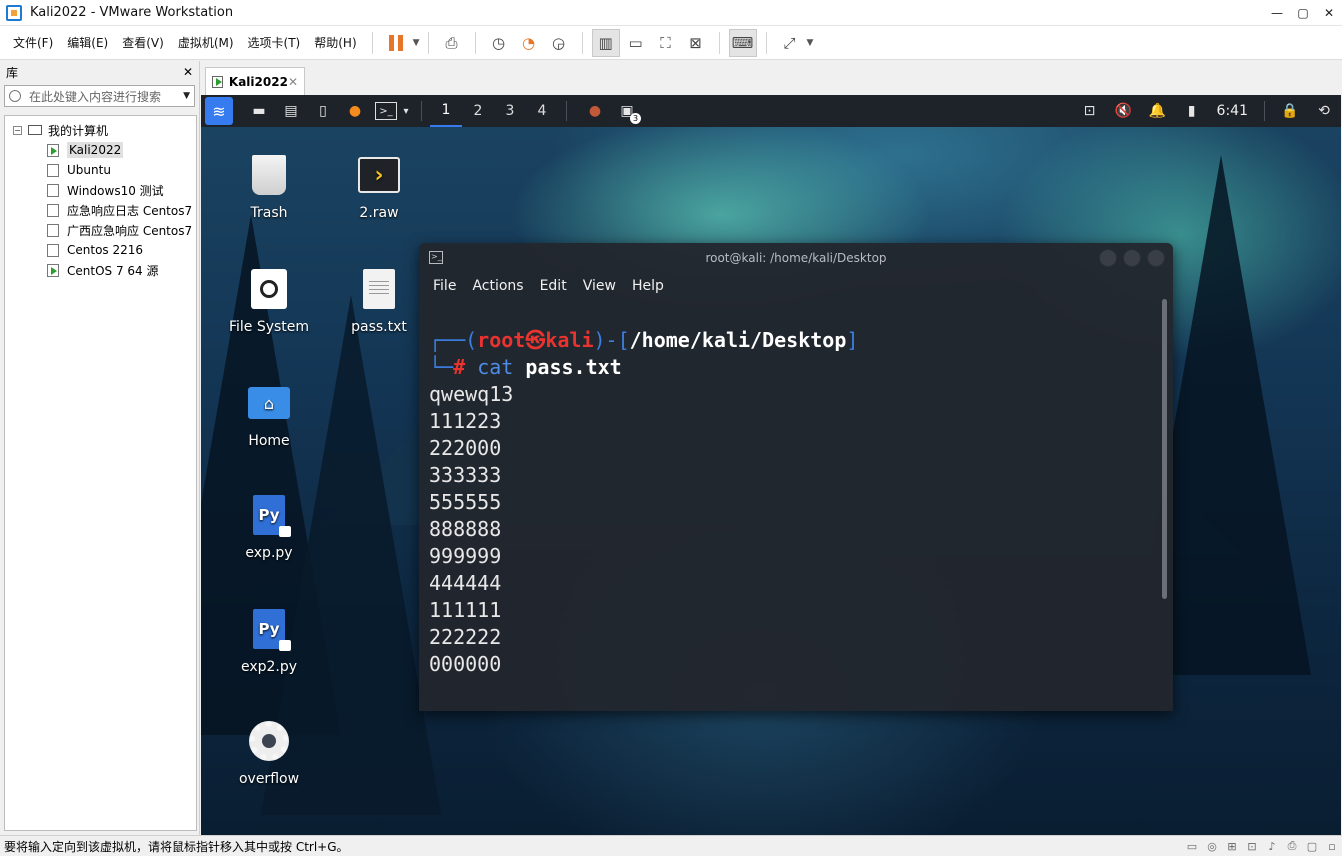 This screenshot has width=1342, height=856. What do you see at coordinates (595, 111) in the screenshot?
I see `firefox-window-icon: ●` at bounding box center [595, 111].